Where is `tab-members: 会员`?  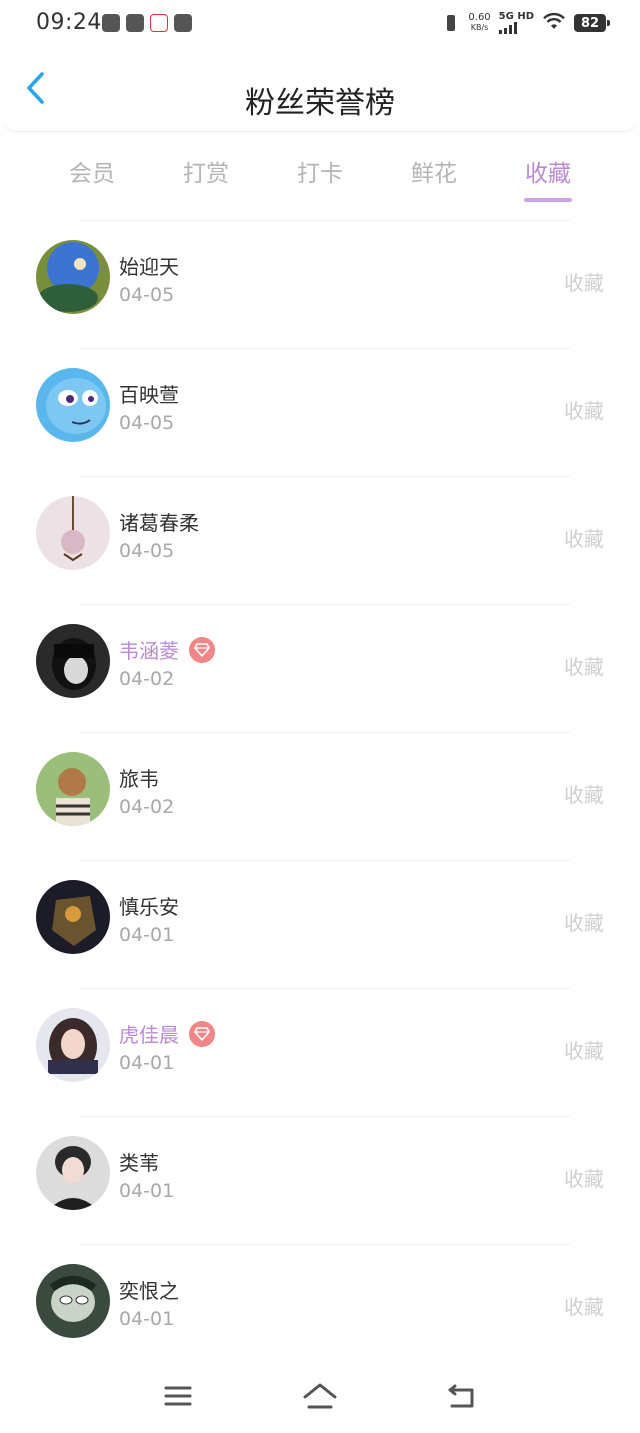 tab-members: 会员 is located at coordinates (92, 176).